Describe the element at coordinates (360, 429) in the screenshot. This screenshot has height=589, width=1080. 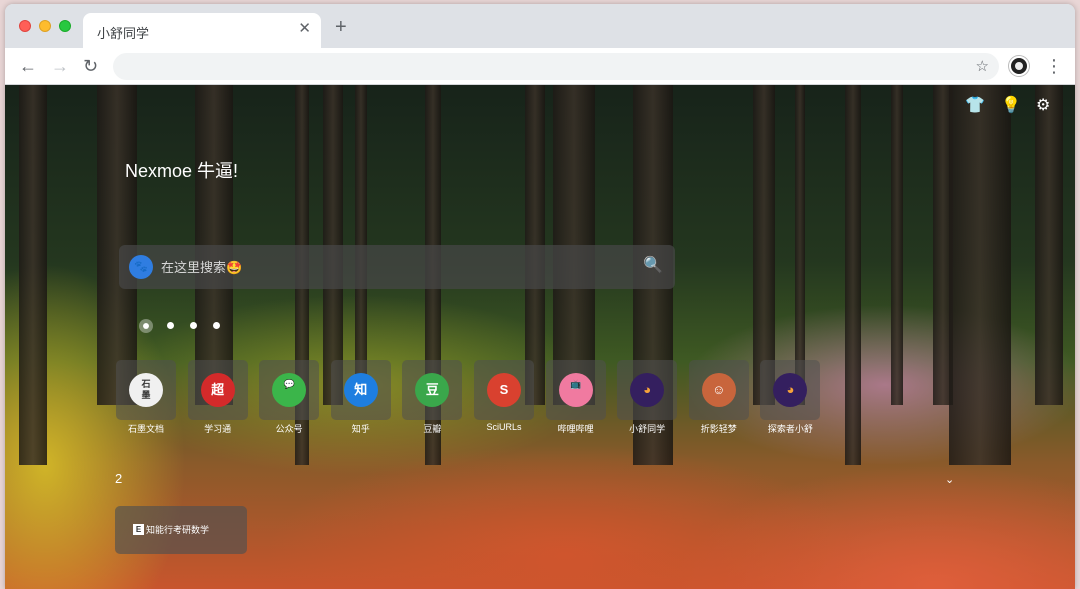
I see `shortcut-label: 知乎` at that location.